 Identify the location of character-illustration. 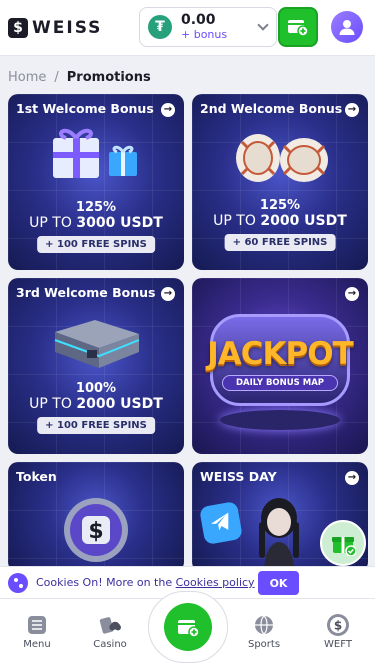
(279, 532).